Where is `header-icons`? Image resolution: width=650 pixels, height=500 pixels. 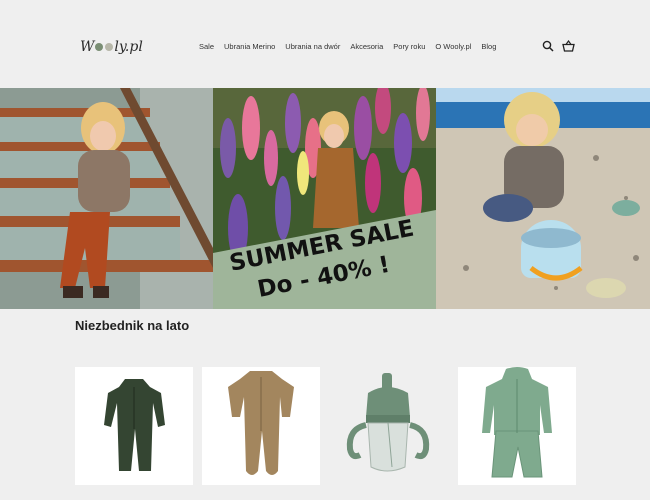 header-icons is located at coordinates (558, 45).